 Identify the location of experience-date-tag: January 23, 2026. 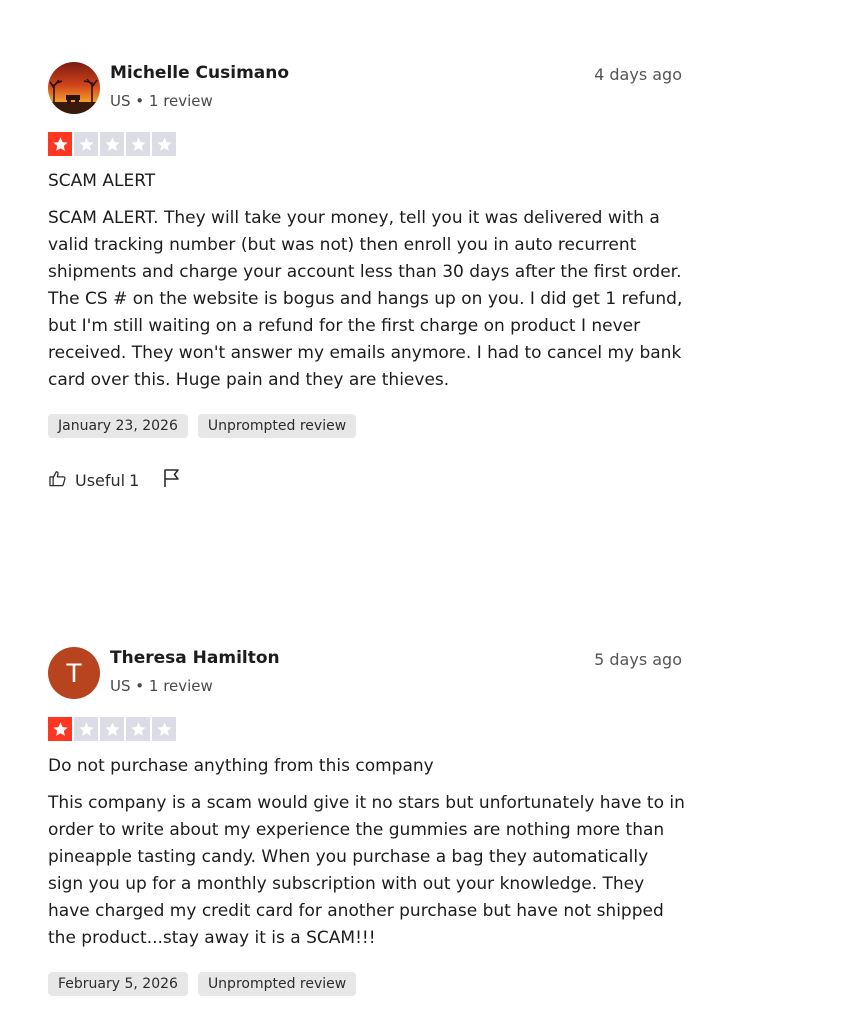
(118, 426).